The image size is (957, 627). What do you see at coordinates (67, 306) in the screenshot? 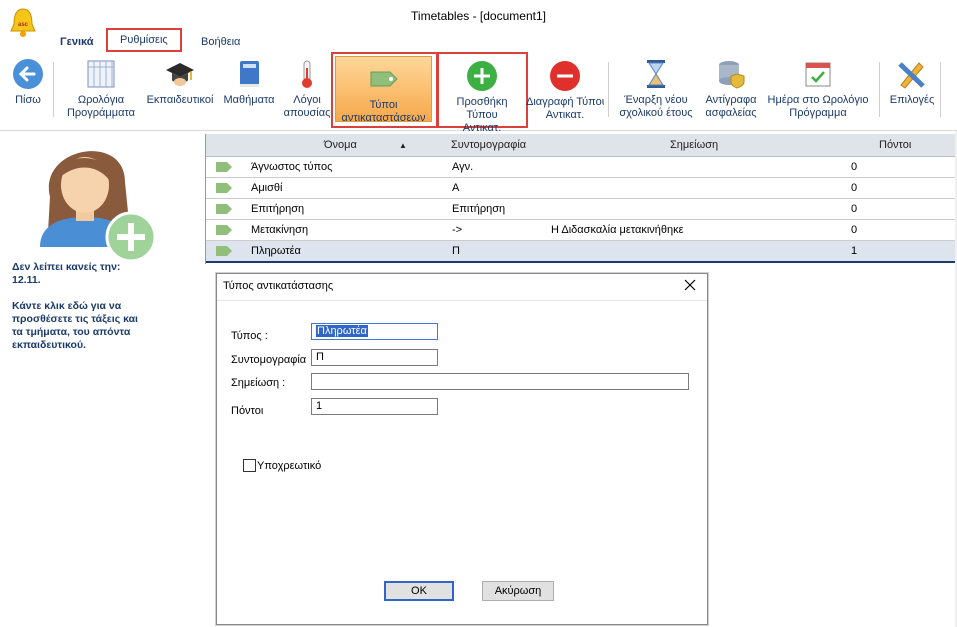
I see `info-line-3: Κάντε κλικ εδώ για να` at bounding box center [67, 306].